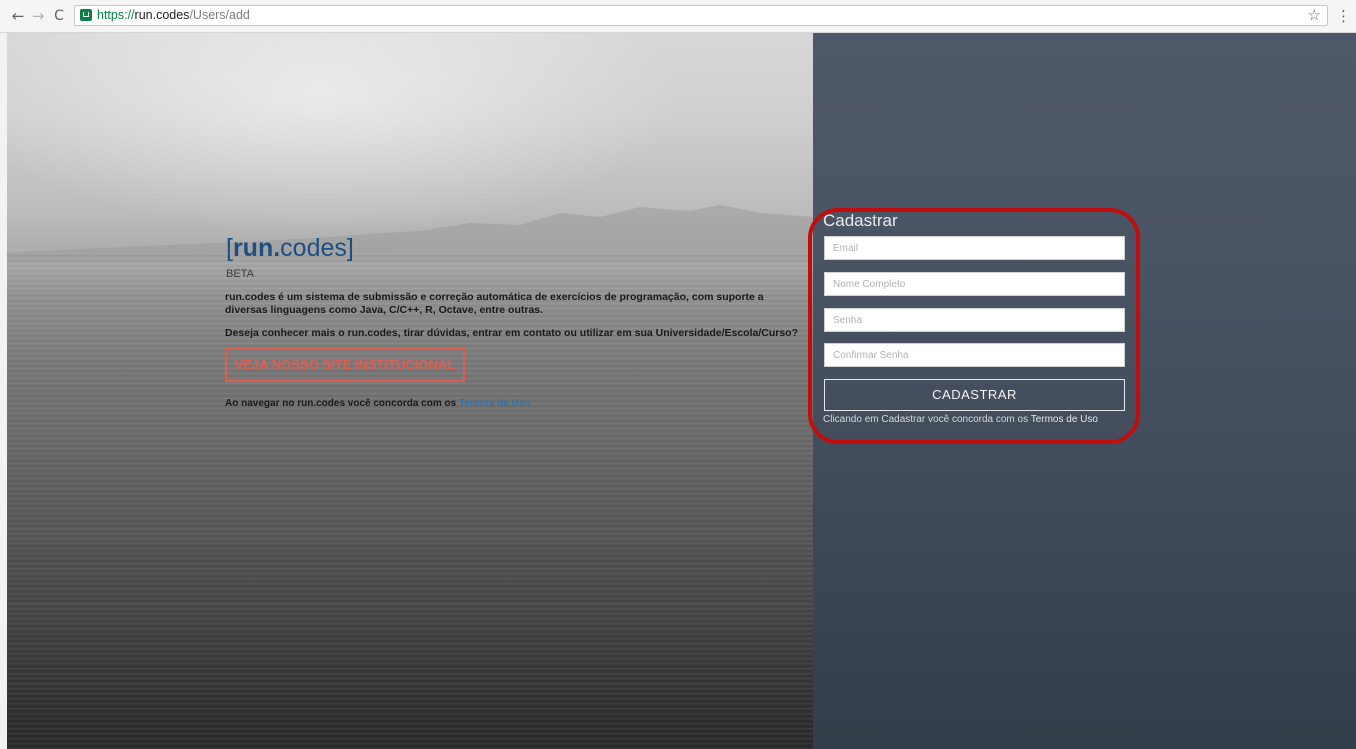 This screenshot has height=749, width=1356. I want to click on institutional-site-button: VEJA NOSSO SITE INSTITUCIONAL, so click(345, 365).